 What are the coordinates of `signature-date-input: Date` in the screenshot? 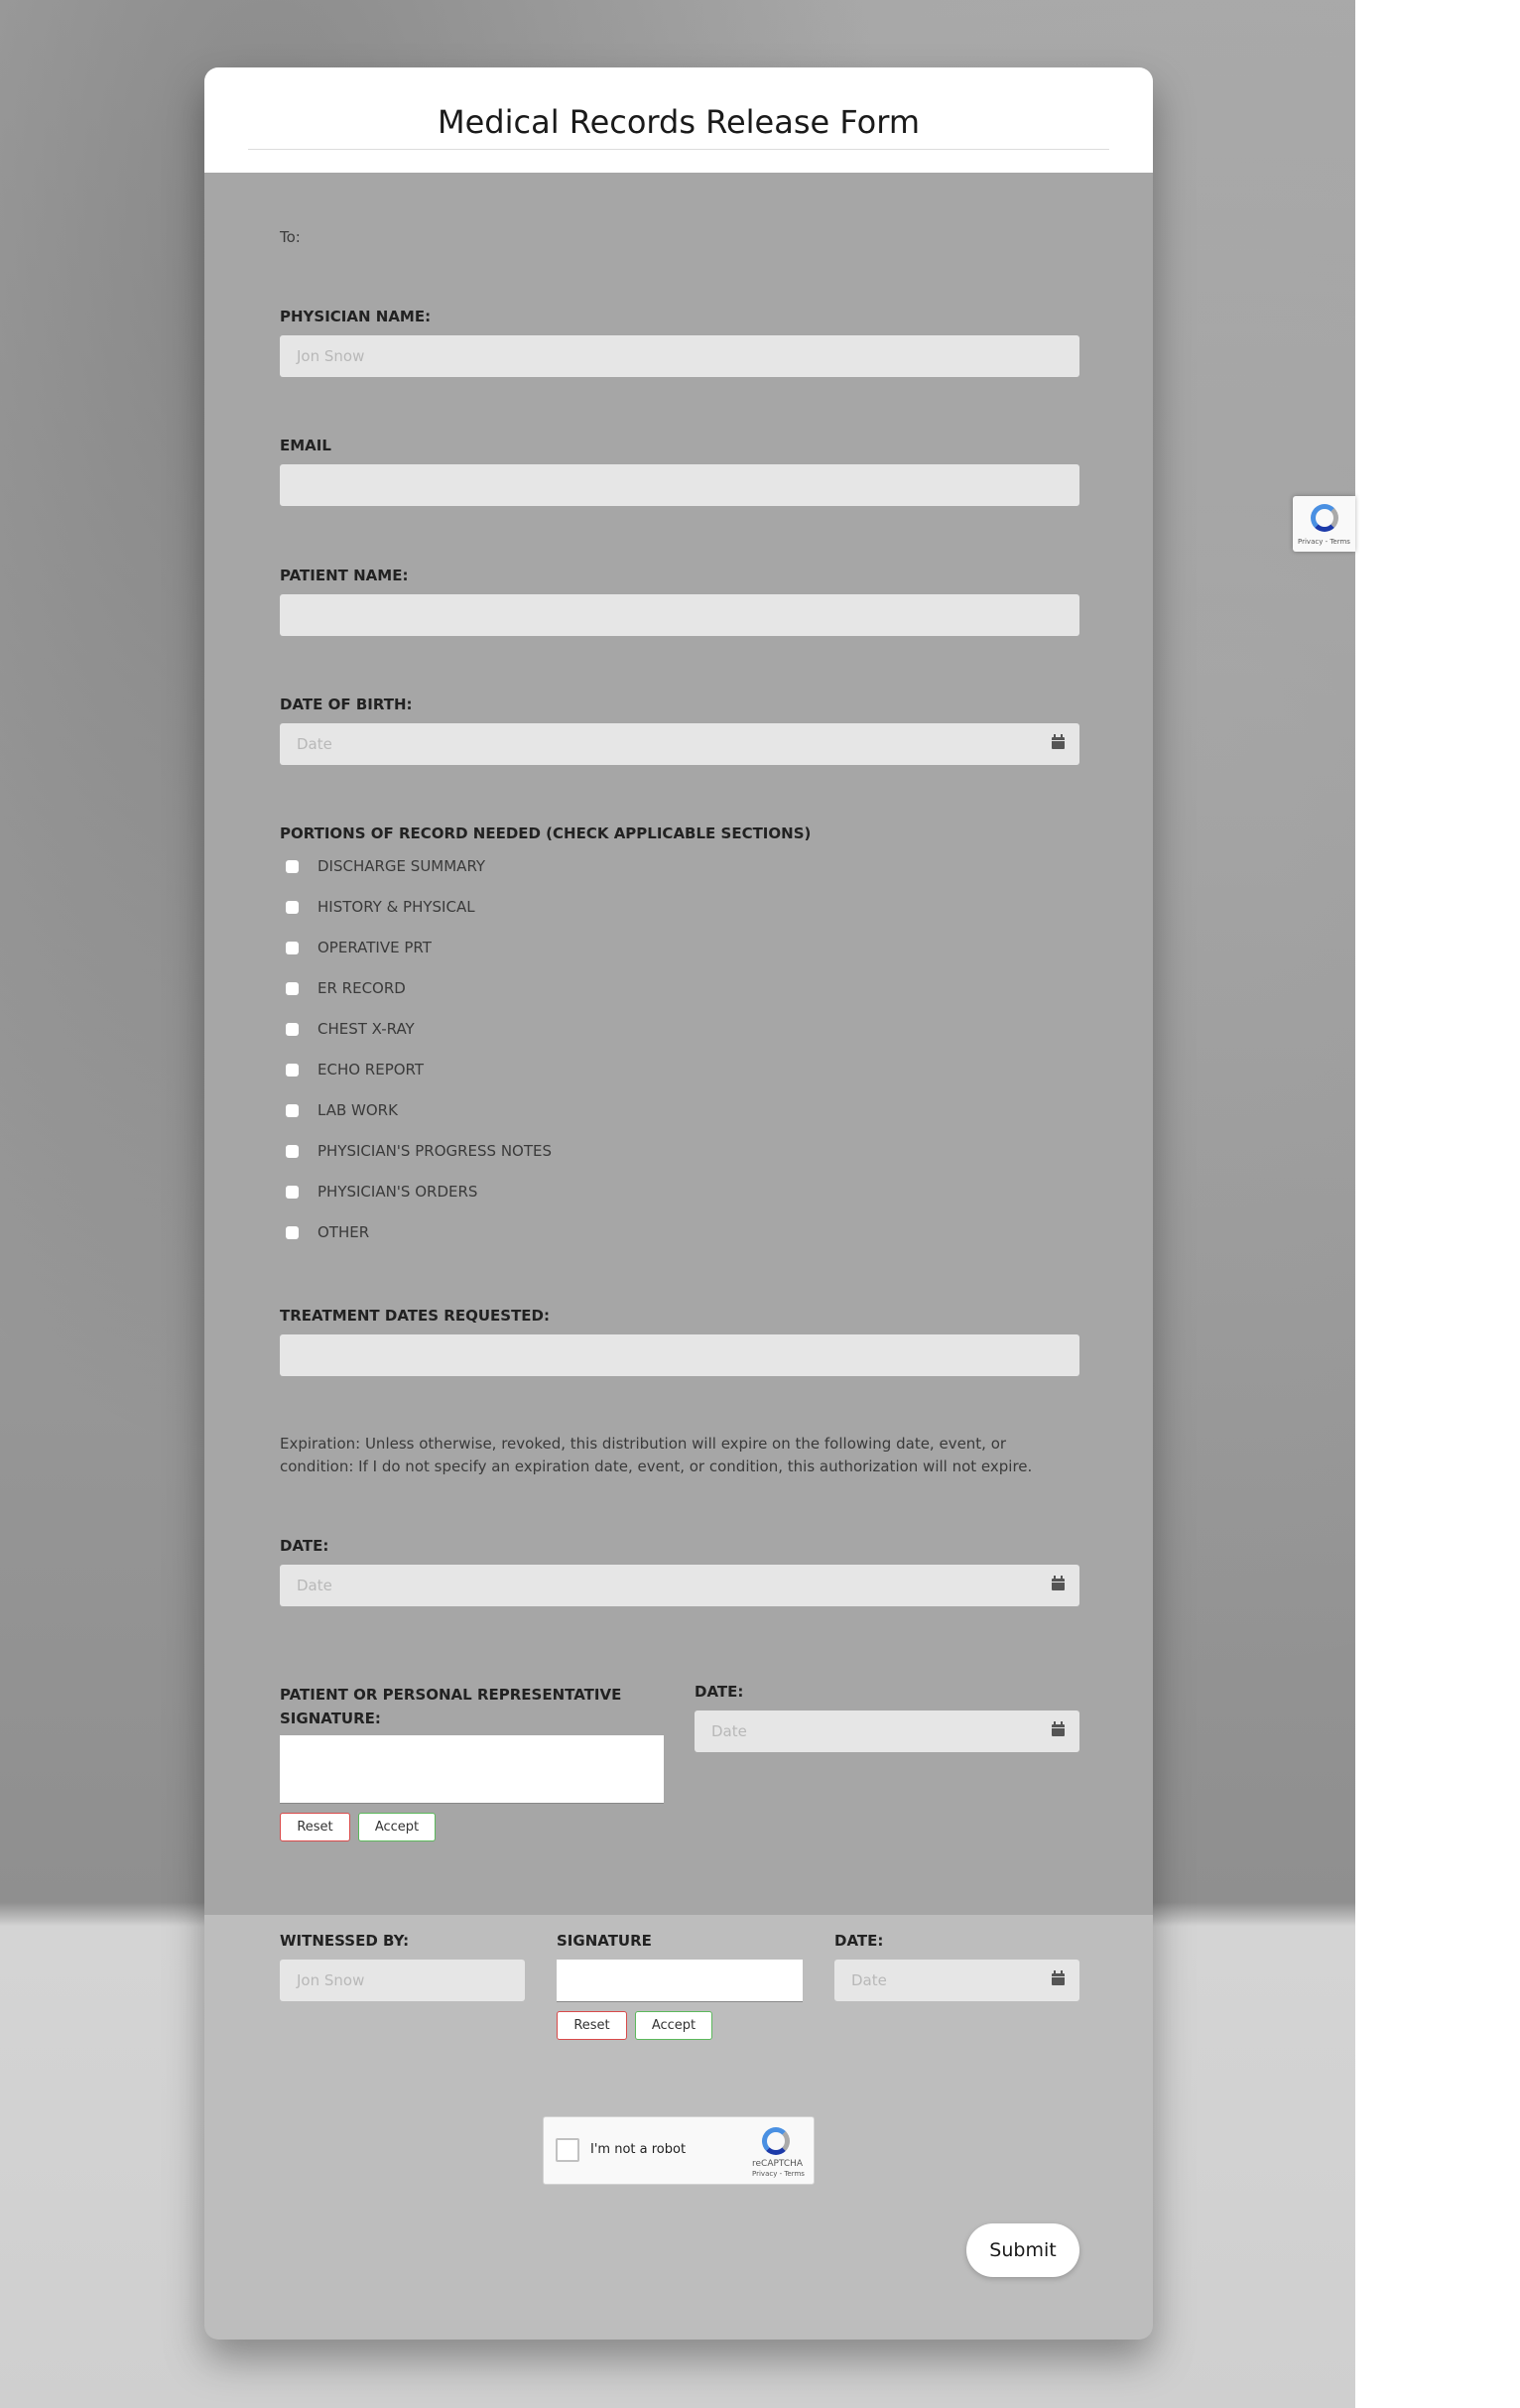 It's located at (887, 1731).